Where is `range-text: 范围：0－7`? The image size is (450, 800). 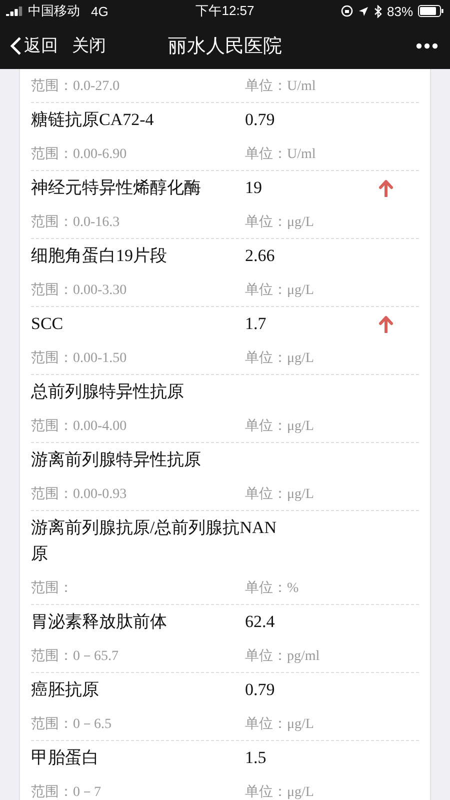
range-text: 范围：0－7 is located at coordinates (66, 792).